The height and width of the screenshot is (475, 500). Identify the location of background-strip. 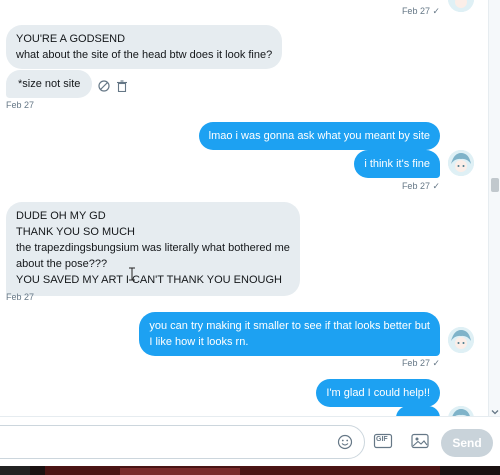
(250, 470).